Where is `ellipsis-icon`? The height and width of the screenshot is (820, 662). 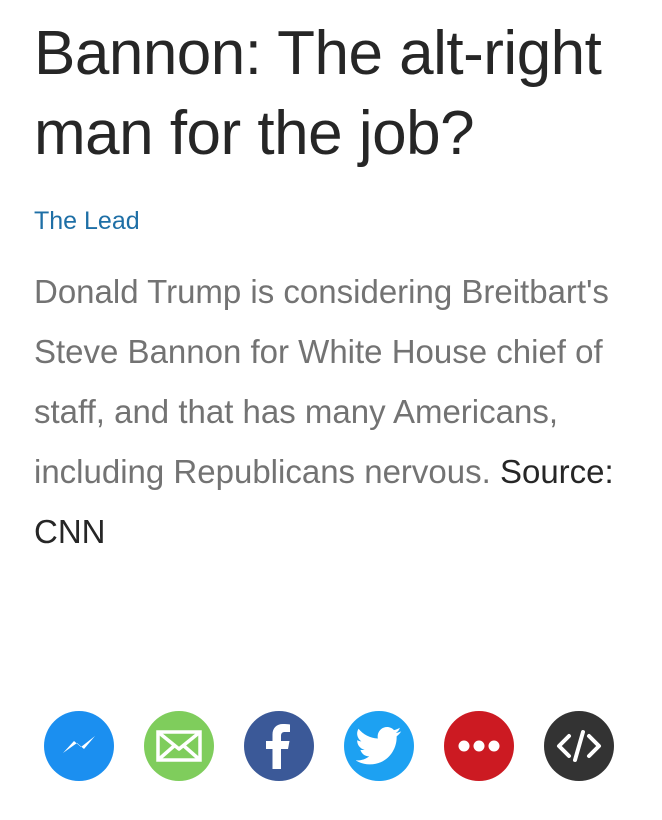 ellipsis-icon is located at coordinates (479, 746).